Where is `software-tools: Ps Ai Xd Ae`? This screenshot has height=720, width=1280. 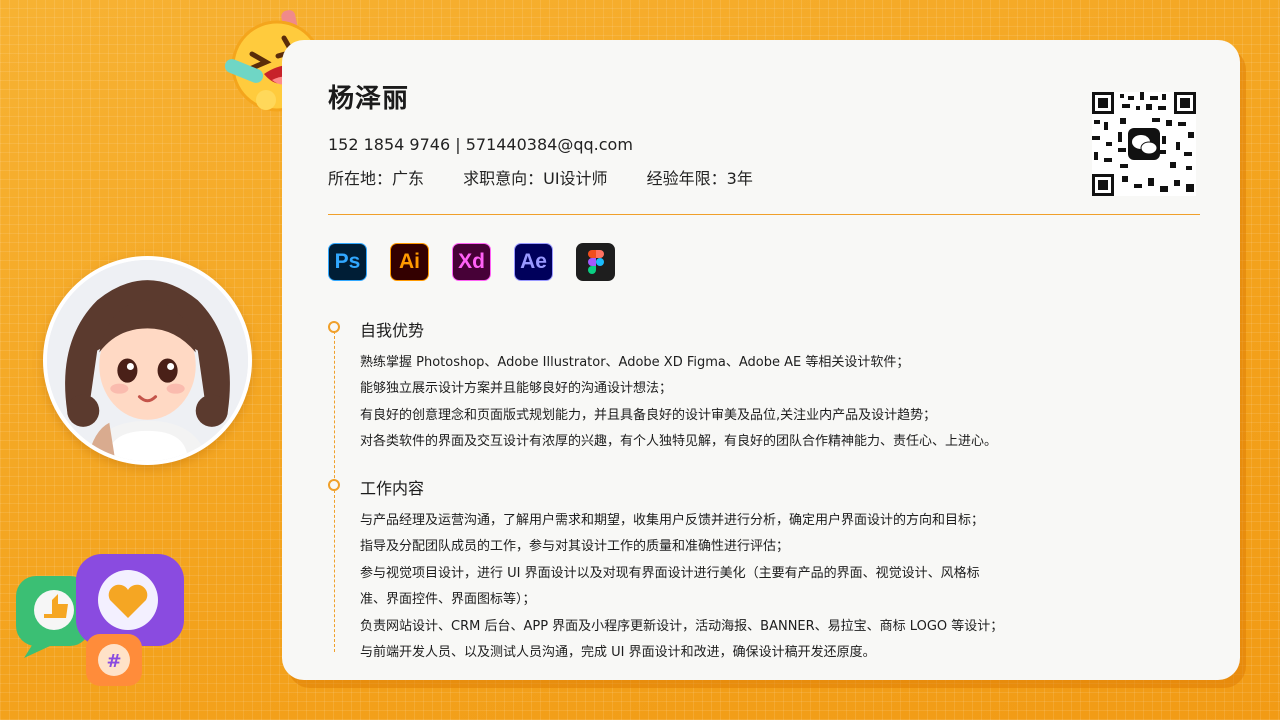
software-tools: Ps Ai Xd Ae is located at coordinates (471, 262).